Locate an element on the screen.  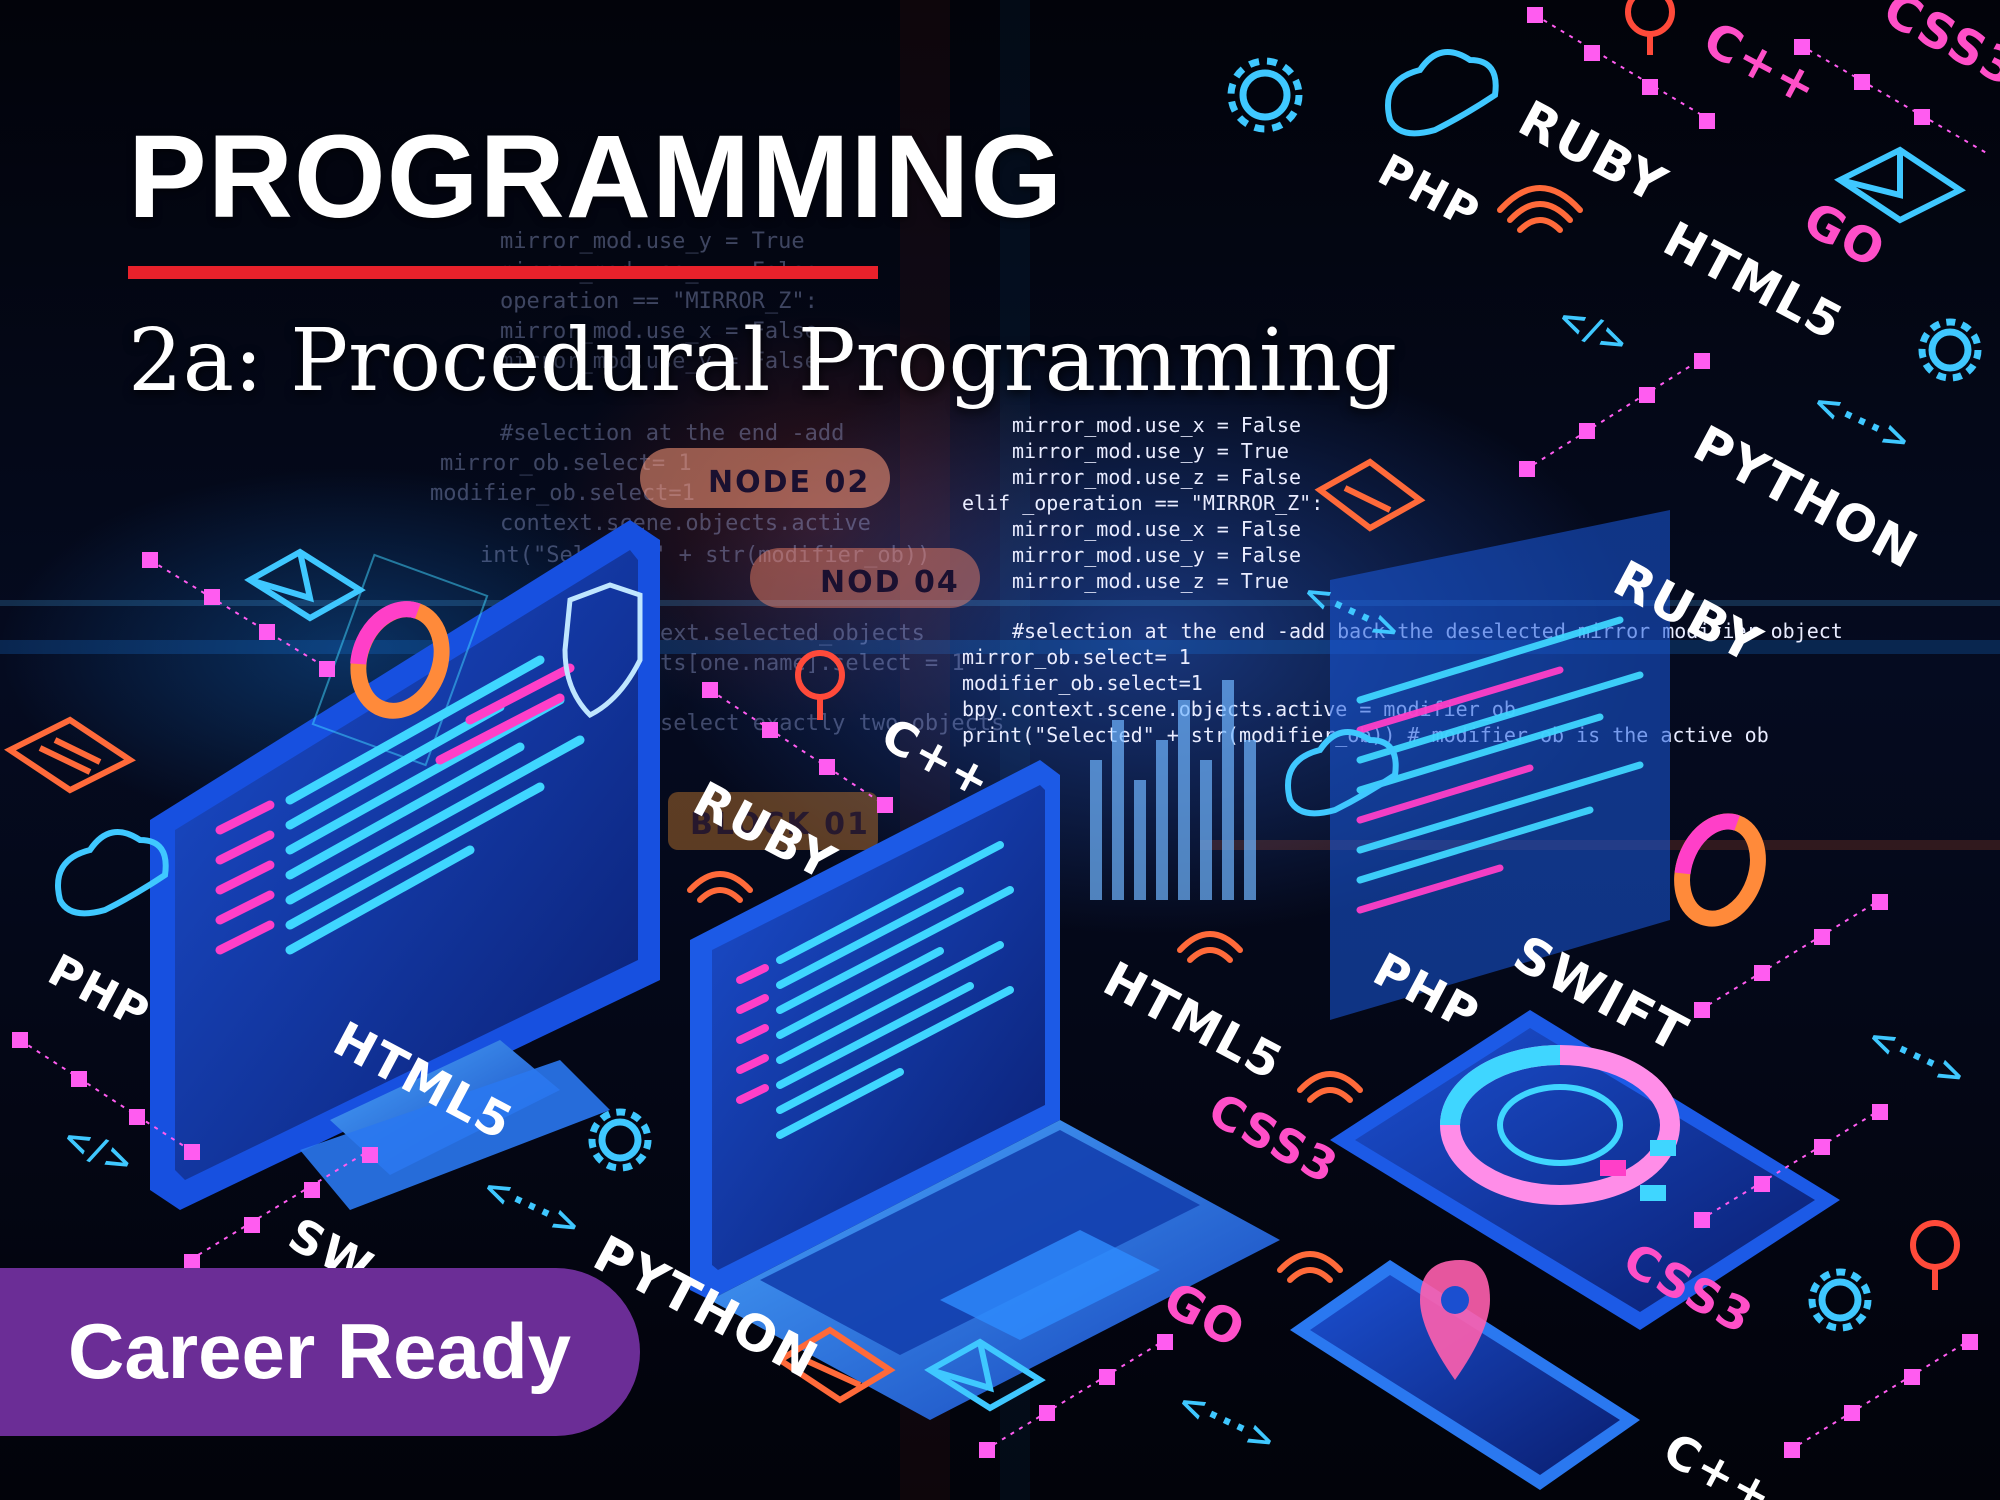
page-title: PROGRAMMING is located at coordinates (596, 177).